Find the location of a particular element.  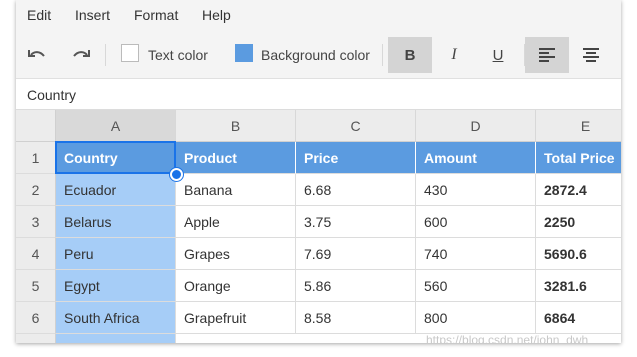

cell-d5: 560 is located at coordinates (476, 286).